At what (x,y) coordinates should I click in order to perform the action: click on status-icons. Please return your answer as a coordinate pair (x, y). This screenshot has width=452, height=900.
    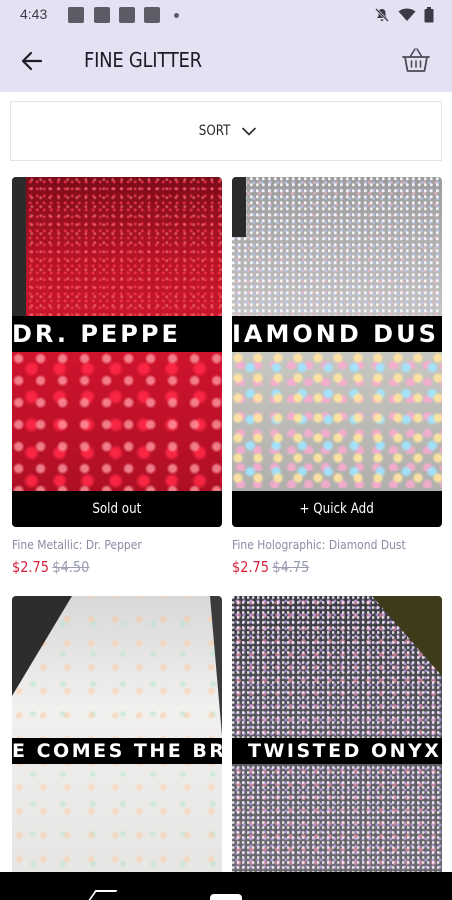
    Looking at the image, I should click on (404, 15).